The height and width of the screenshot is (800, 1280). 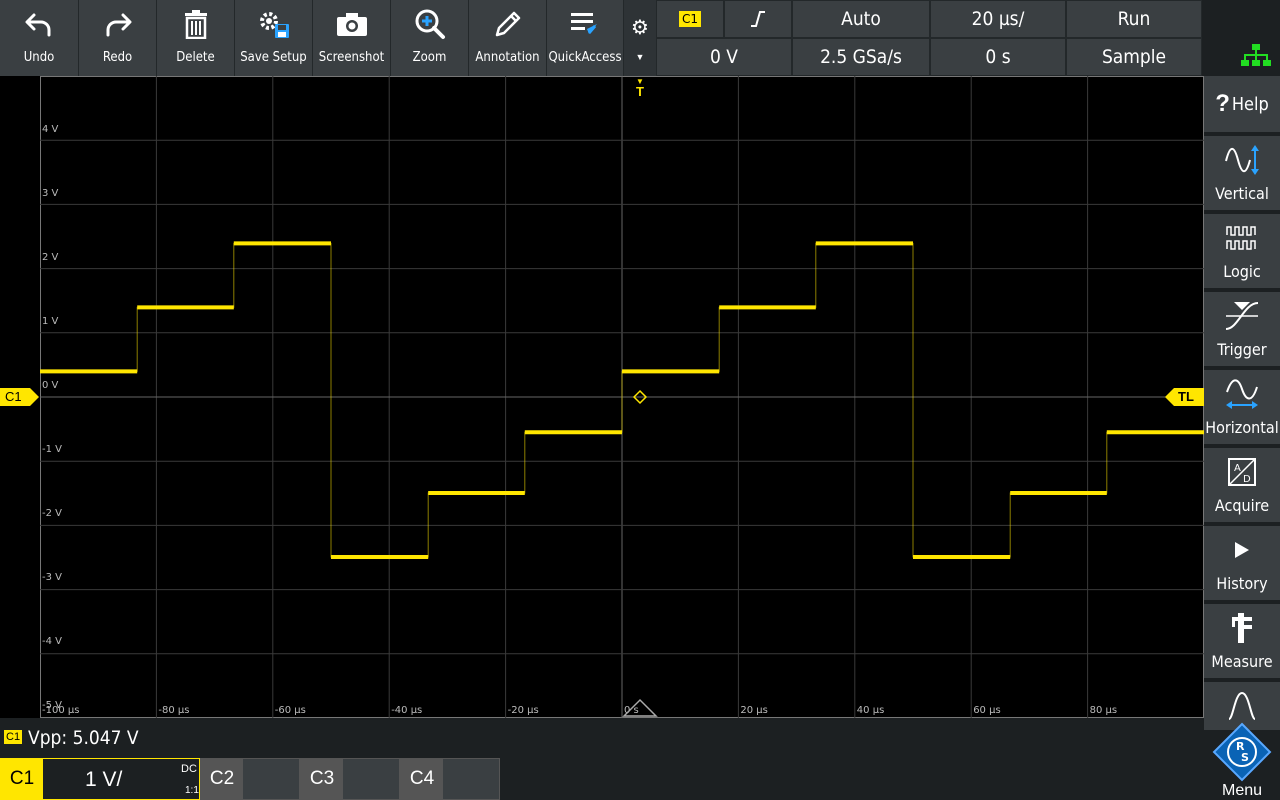 What do you see at coordinates (1242, 661) in the screenshot?
I see `measure-label: Measure` at bounding box center [1242, 661].